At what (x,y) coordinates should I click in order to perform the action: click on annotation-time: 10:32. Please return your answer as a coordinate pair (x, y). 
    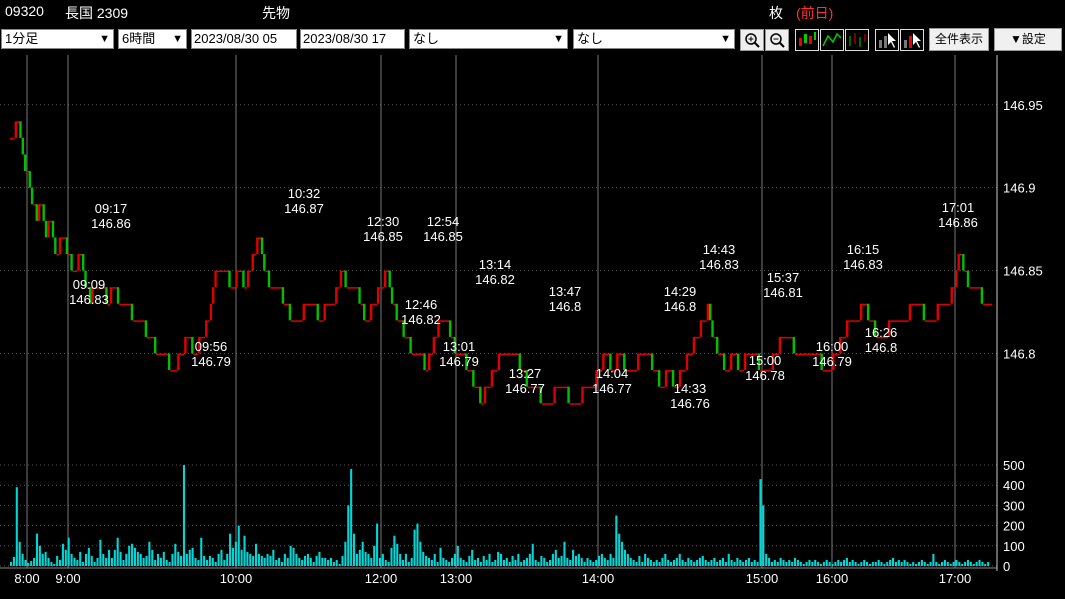
    Looking at the image, I should click on (304, 193).